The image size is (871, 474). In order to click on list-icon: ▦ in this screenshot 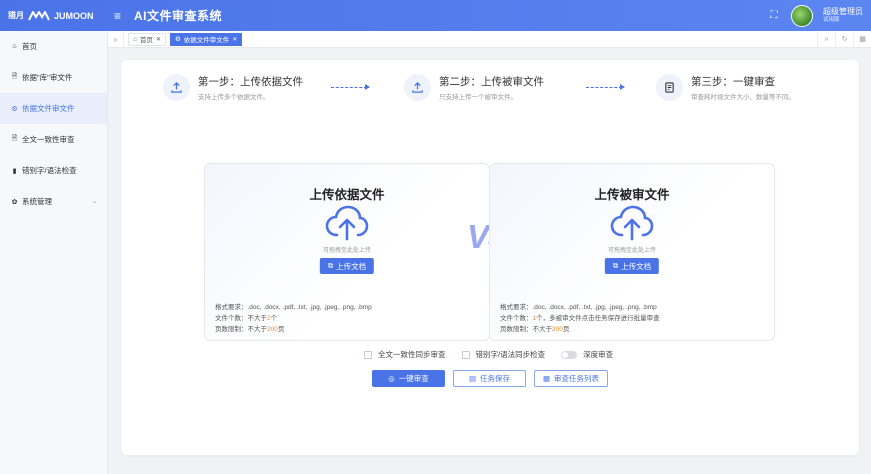, I will do `click(546, 378)`.